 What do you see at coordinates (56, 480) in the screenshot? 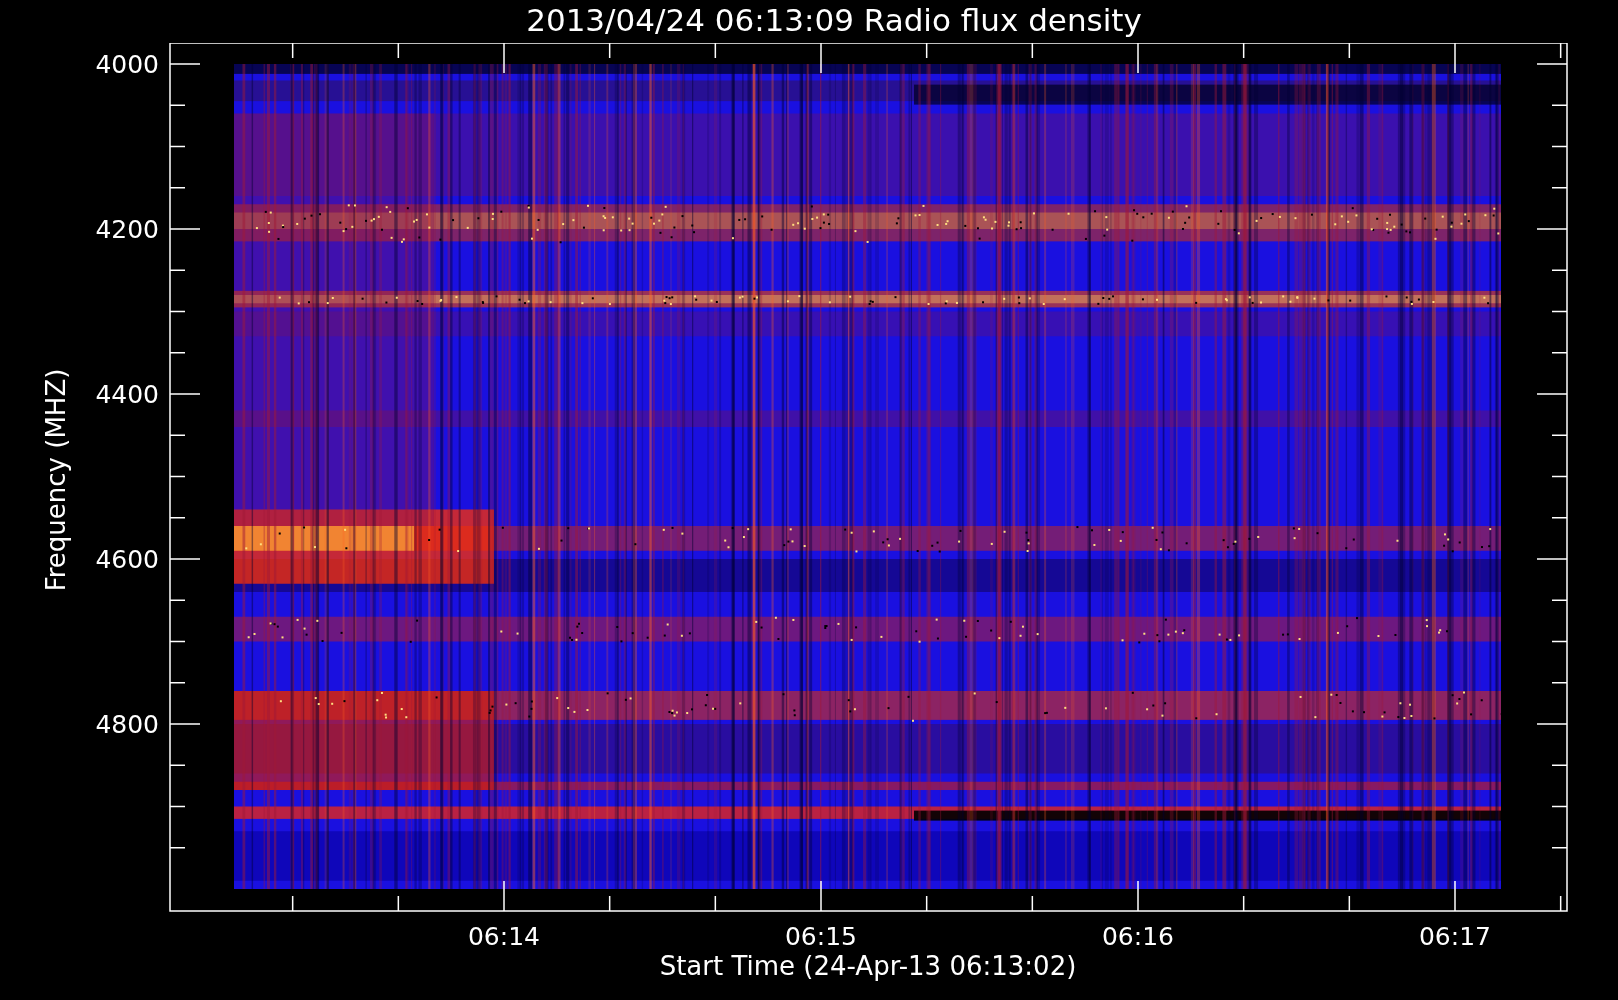
I see `y-axis-title: Frequency (MHZ)` at bounding box center [56, 480].